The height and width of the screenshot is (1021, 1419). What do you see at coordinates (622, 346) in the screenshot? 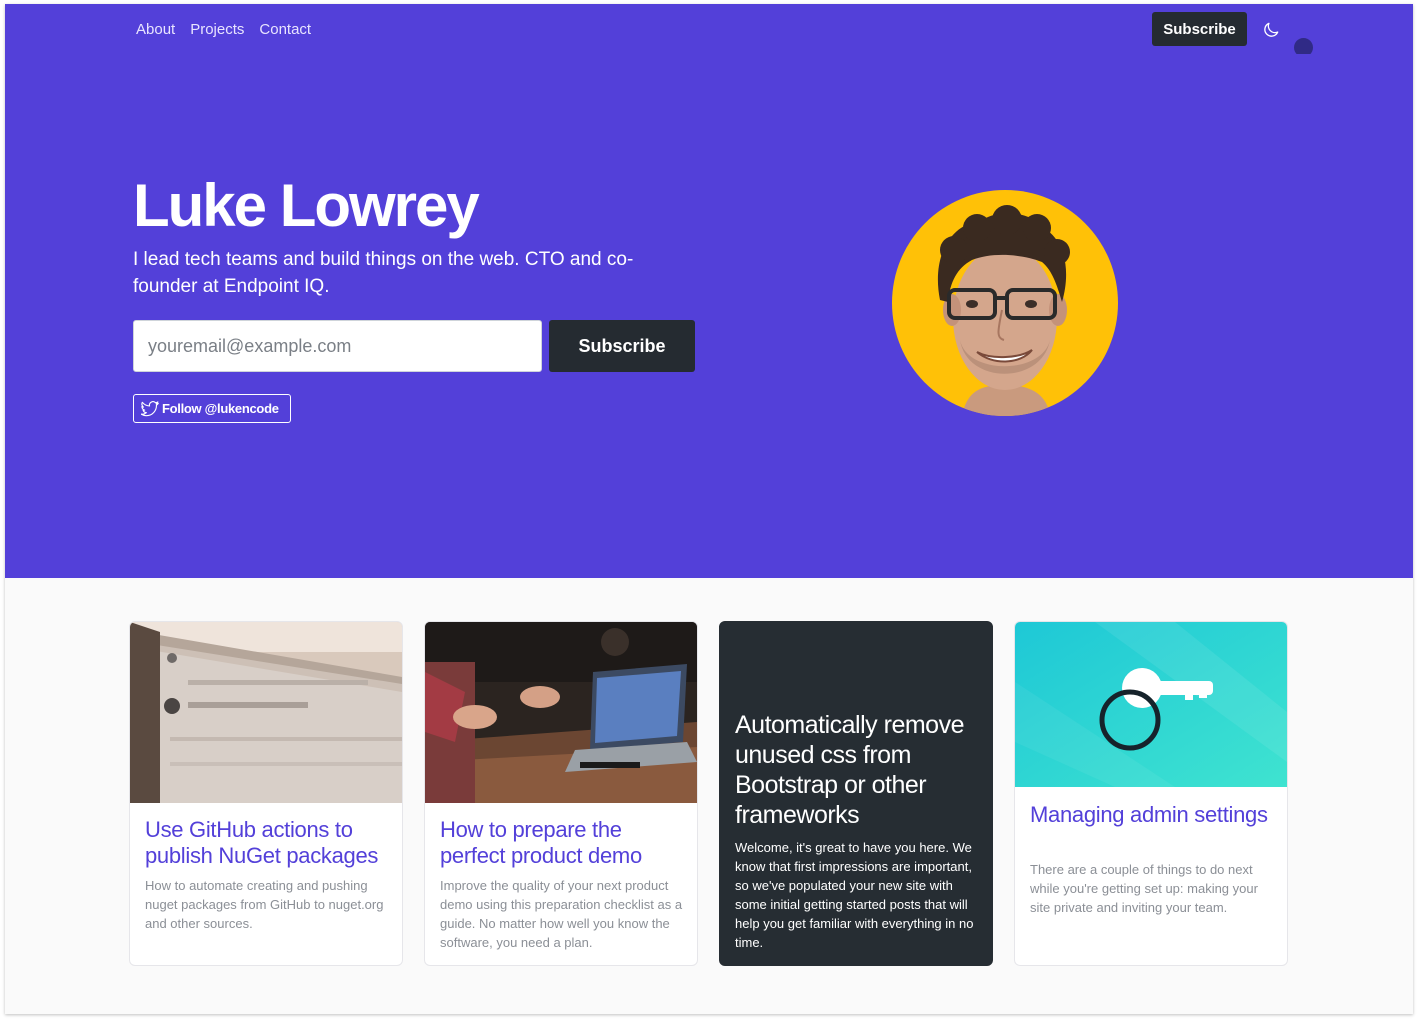
I see `hero-subscribe-button: Subscribe` at bounding box center [622, 346].